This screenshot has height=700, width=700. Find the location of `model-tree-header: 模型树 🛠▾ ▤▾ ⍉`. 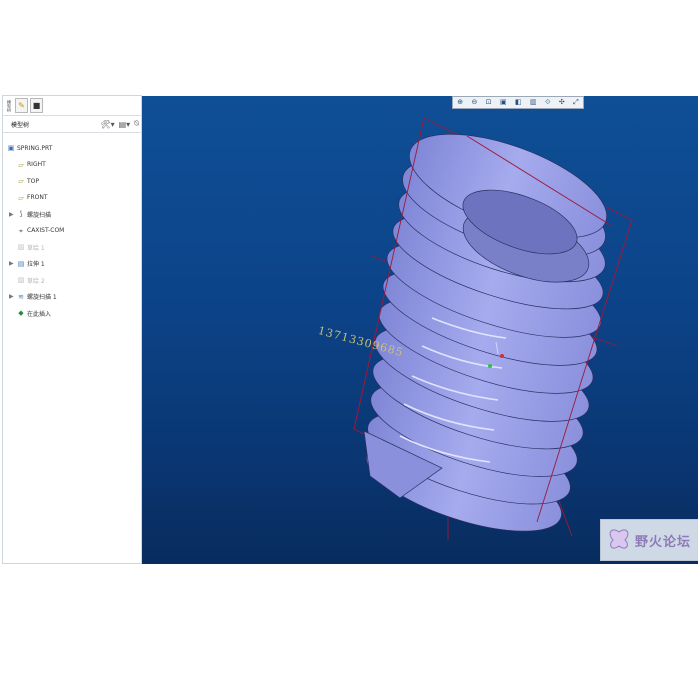

model-tree-header: 模型树 🛠▾ ▤▾ ⍉ is located at coordinates (73, 124).